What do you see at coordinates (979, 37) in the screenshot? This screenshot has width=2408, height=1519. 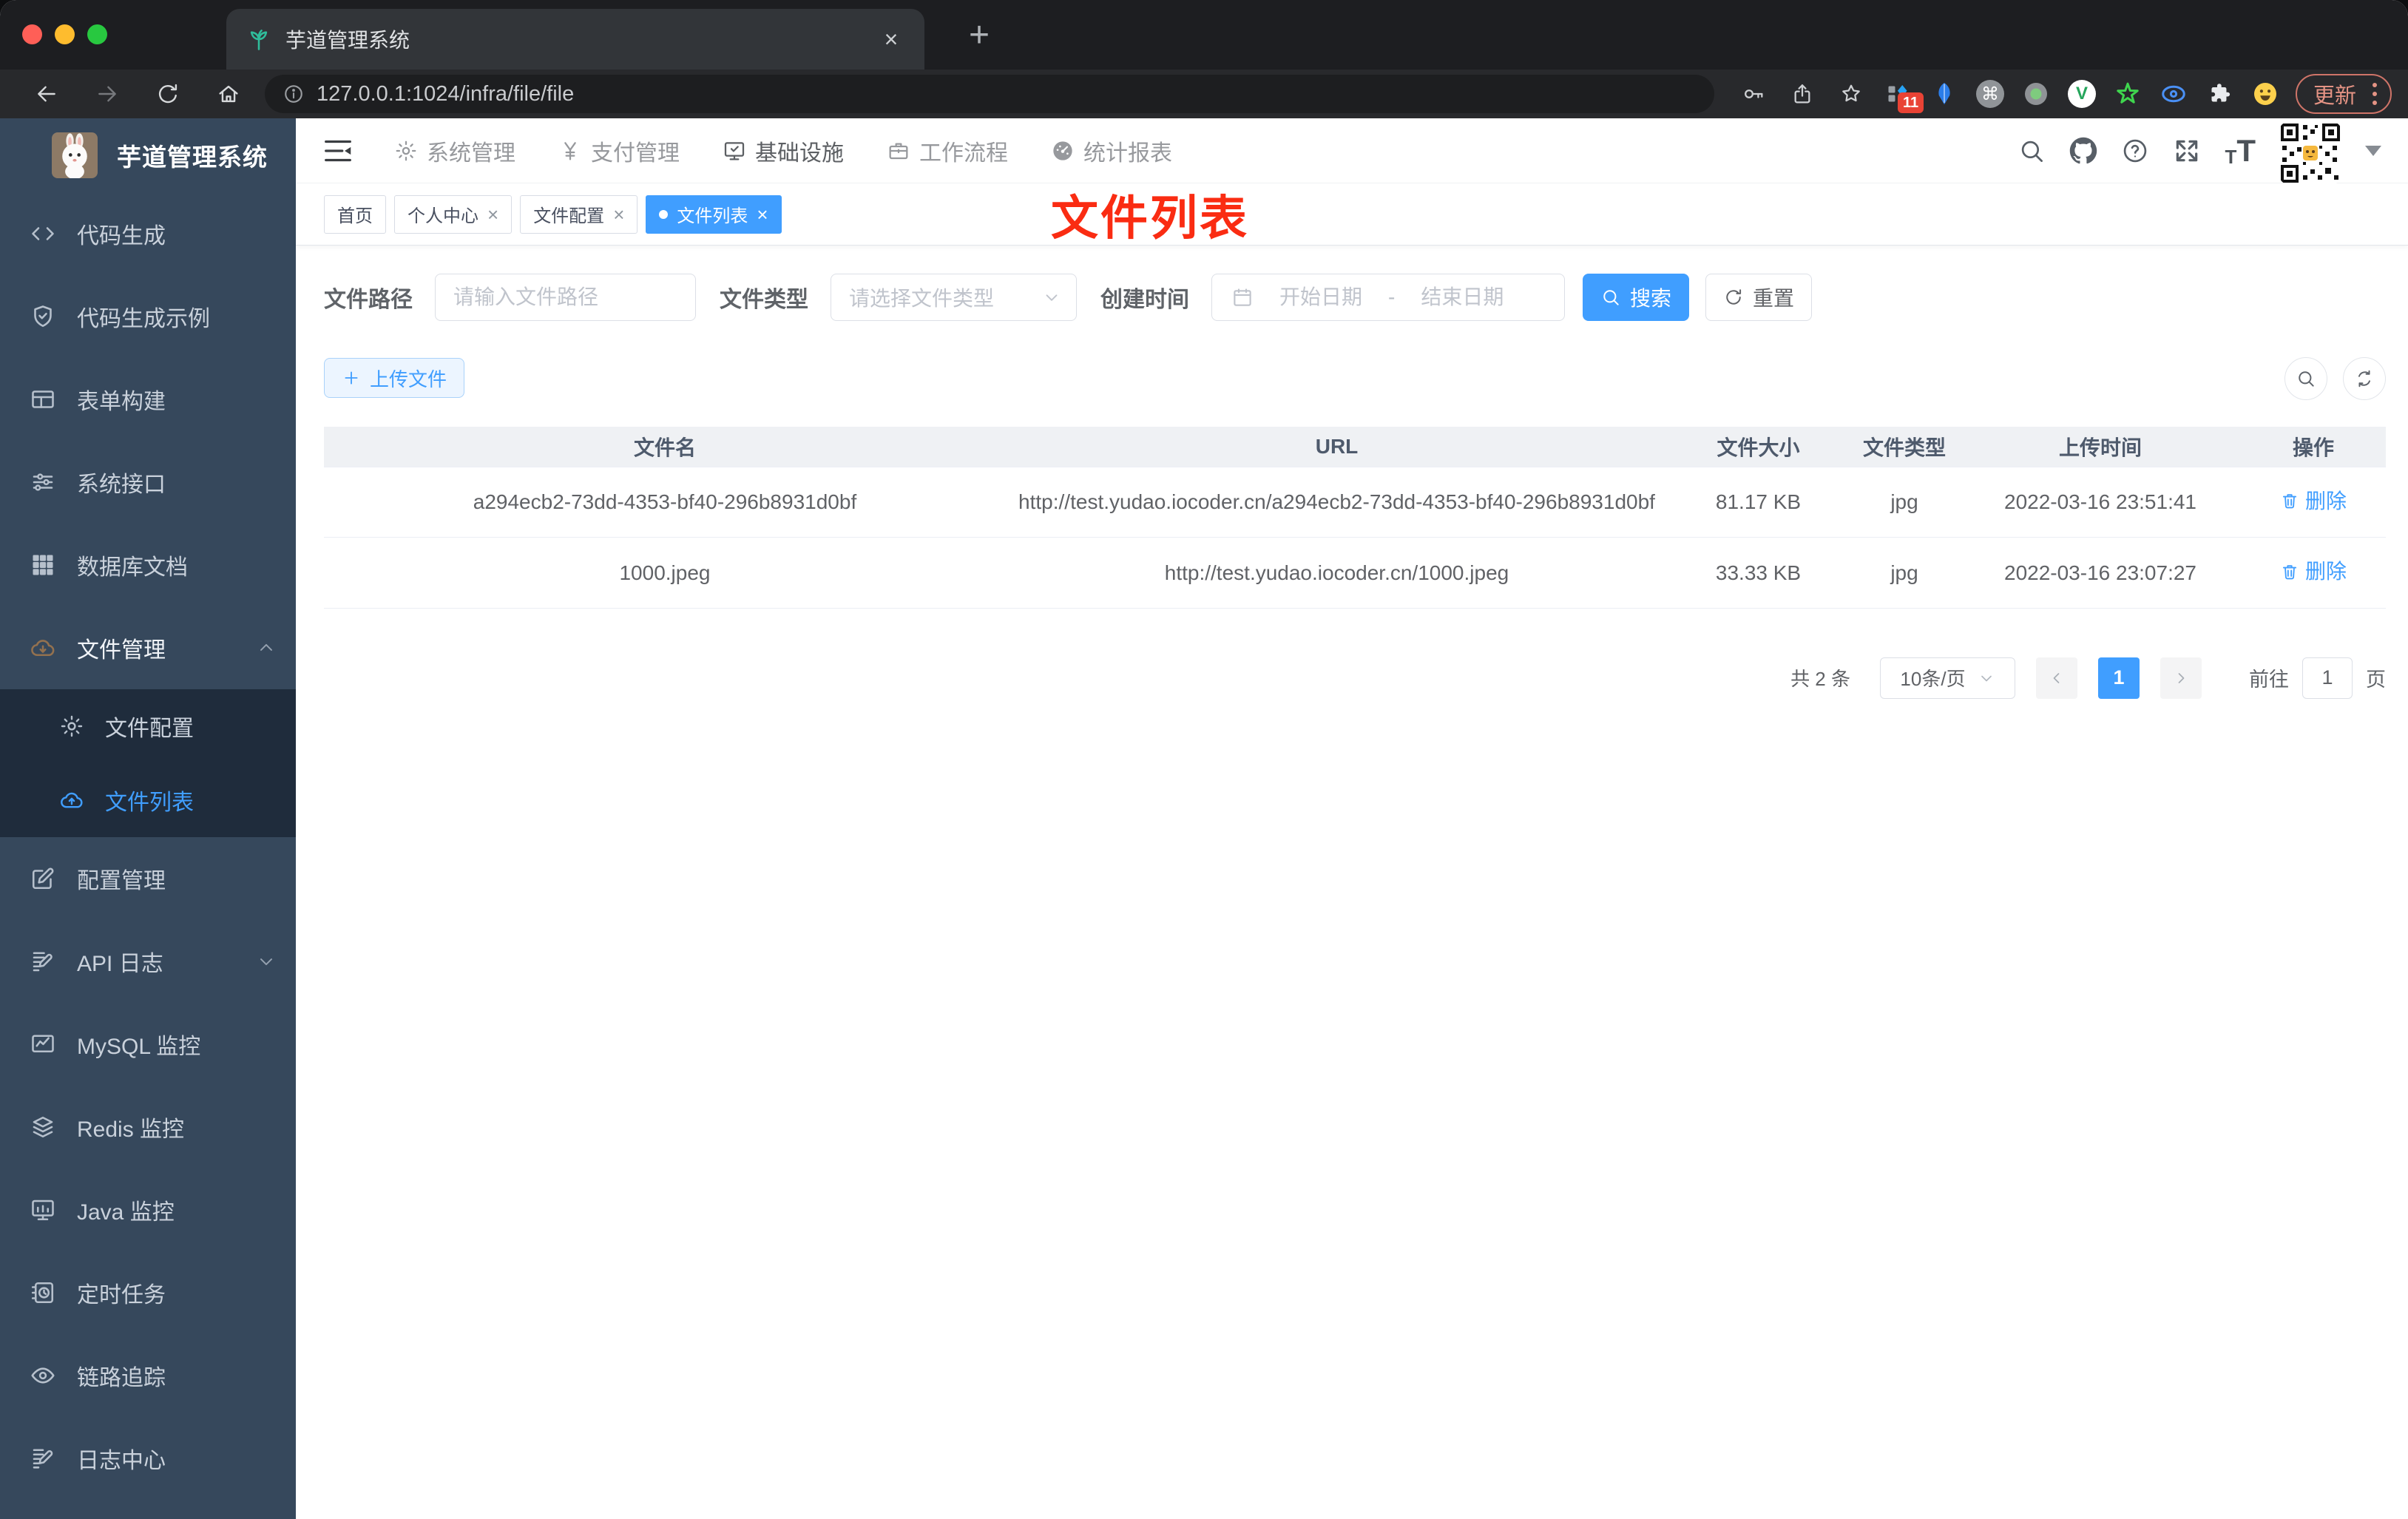 I see `new-tab-button: +` at bounding box center [979, 37].